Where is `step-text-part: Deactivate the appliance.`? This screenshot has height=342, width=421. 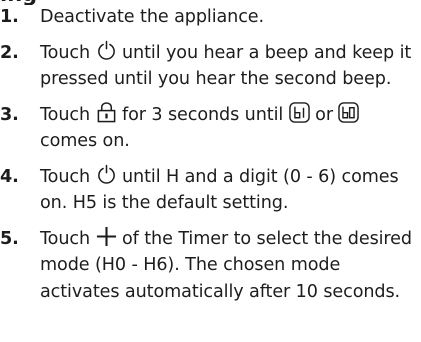 step-text-part: Deactivate the appliance. is located at coordinates (152, 17).